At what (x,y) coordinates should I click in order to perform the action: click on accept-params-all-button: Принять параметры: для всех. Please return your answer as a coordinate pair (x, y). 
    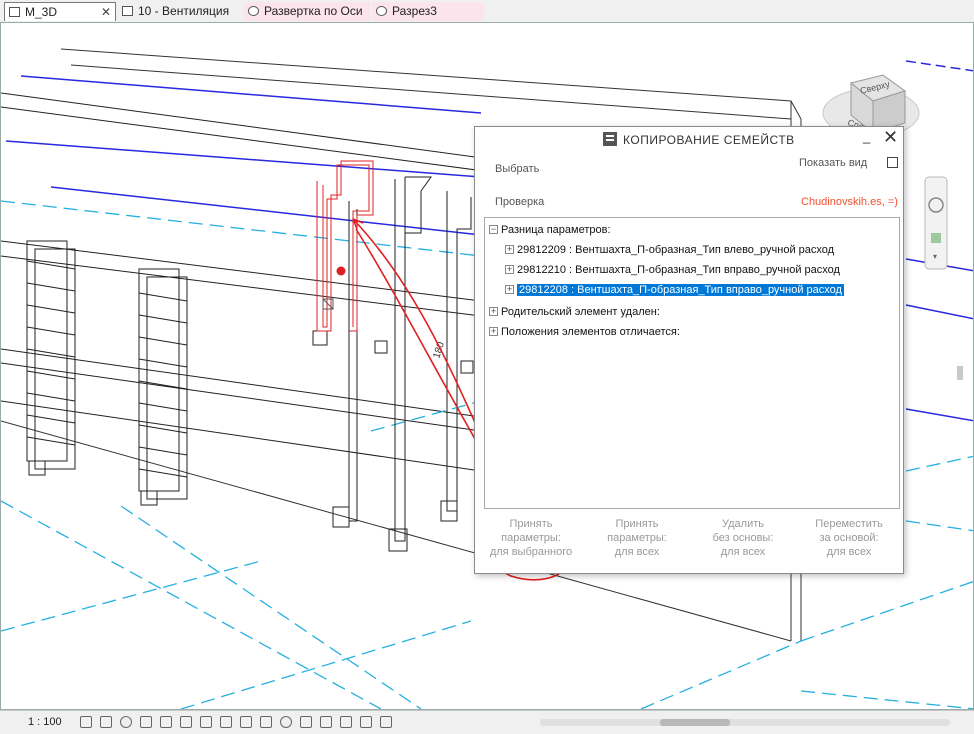
    Looking at the image, I should click on (637, 542).